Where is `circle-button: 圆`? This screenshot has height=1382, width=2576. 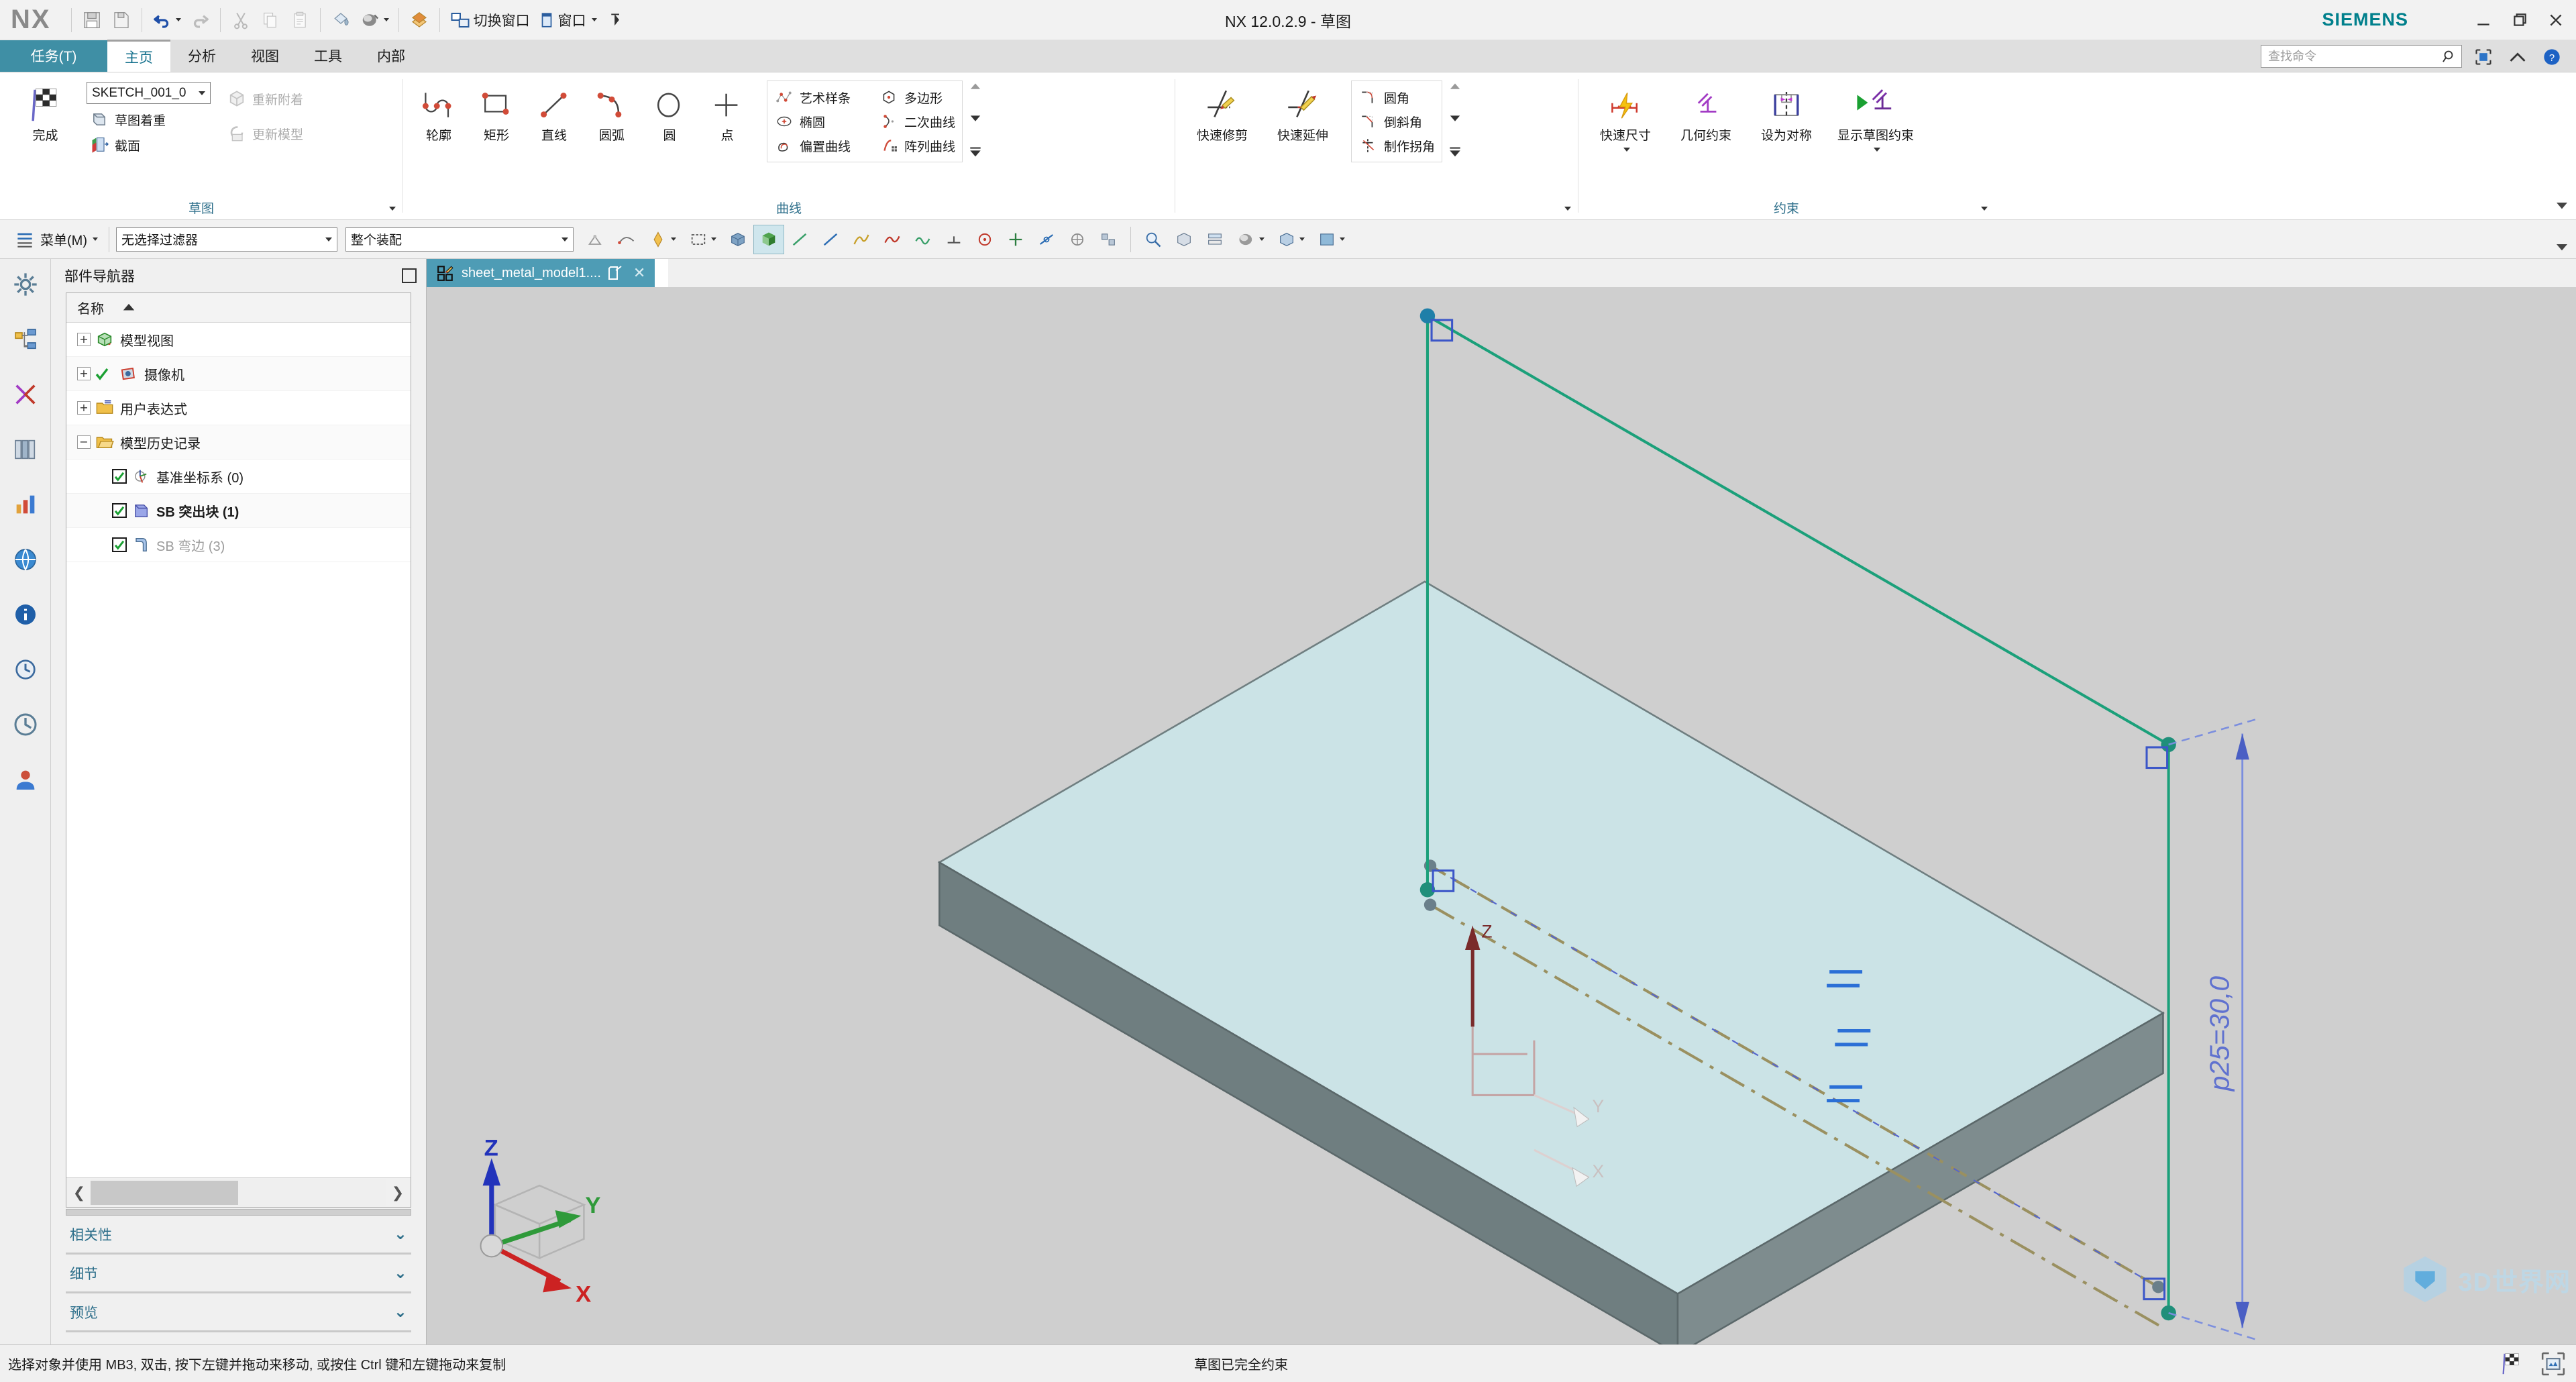
circle-button: 圆 is located at coordinates (669, 111).